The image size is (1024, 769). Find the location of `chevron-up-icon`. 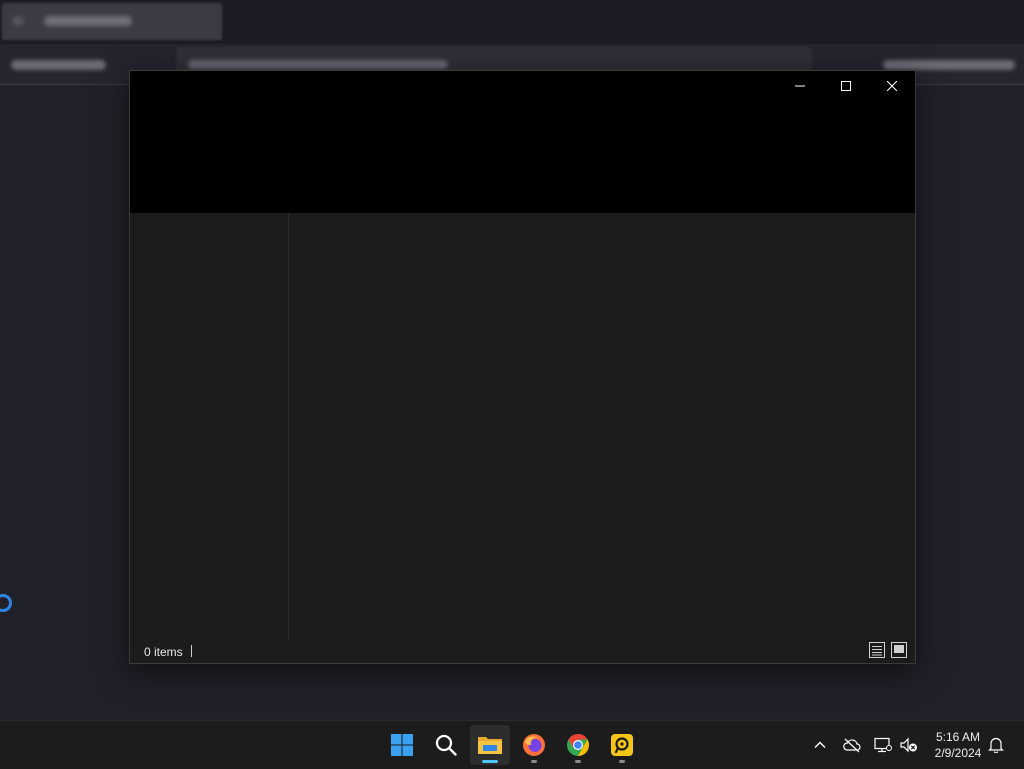

chevron-up-icon is located at coordinates (820, 744).